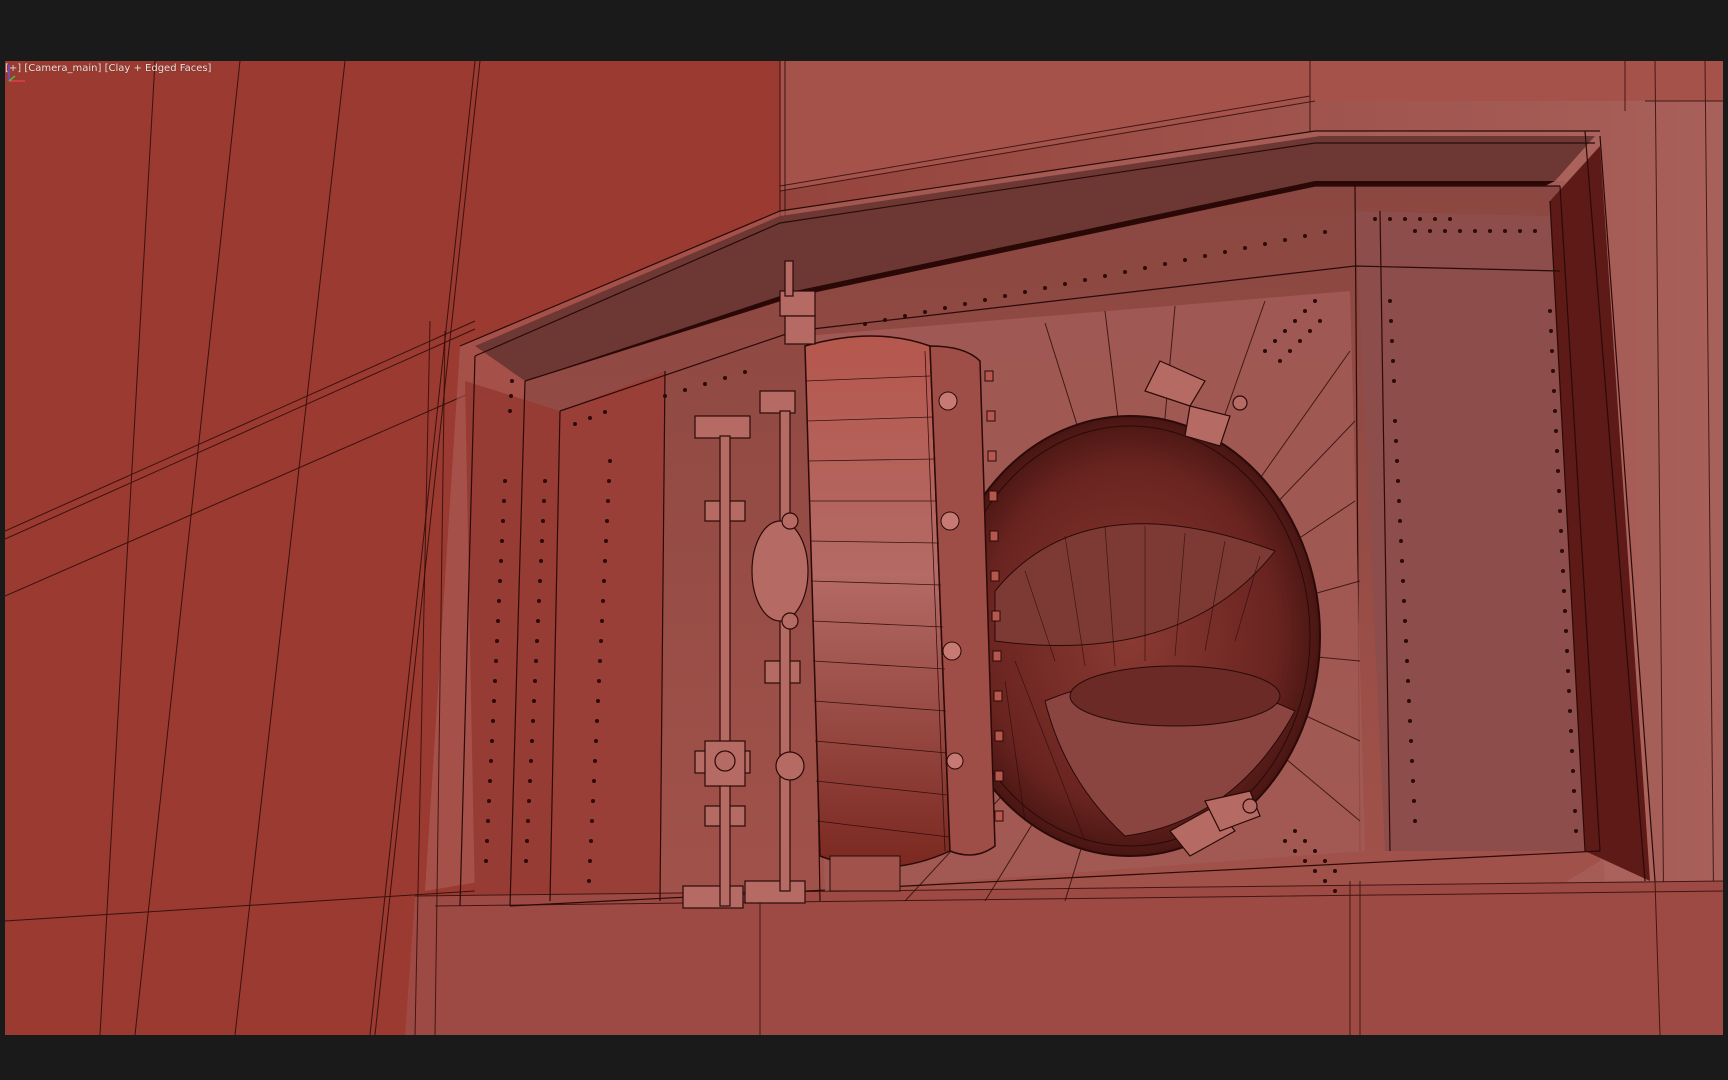 The width and height of the screenshot is (1728, 1080). Describe the element at coordinates (864, 1057) in the screenshot. I see `letterbox-bottom` at that location.